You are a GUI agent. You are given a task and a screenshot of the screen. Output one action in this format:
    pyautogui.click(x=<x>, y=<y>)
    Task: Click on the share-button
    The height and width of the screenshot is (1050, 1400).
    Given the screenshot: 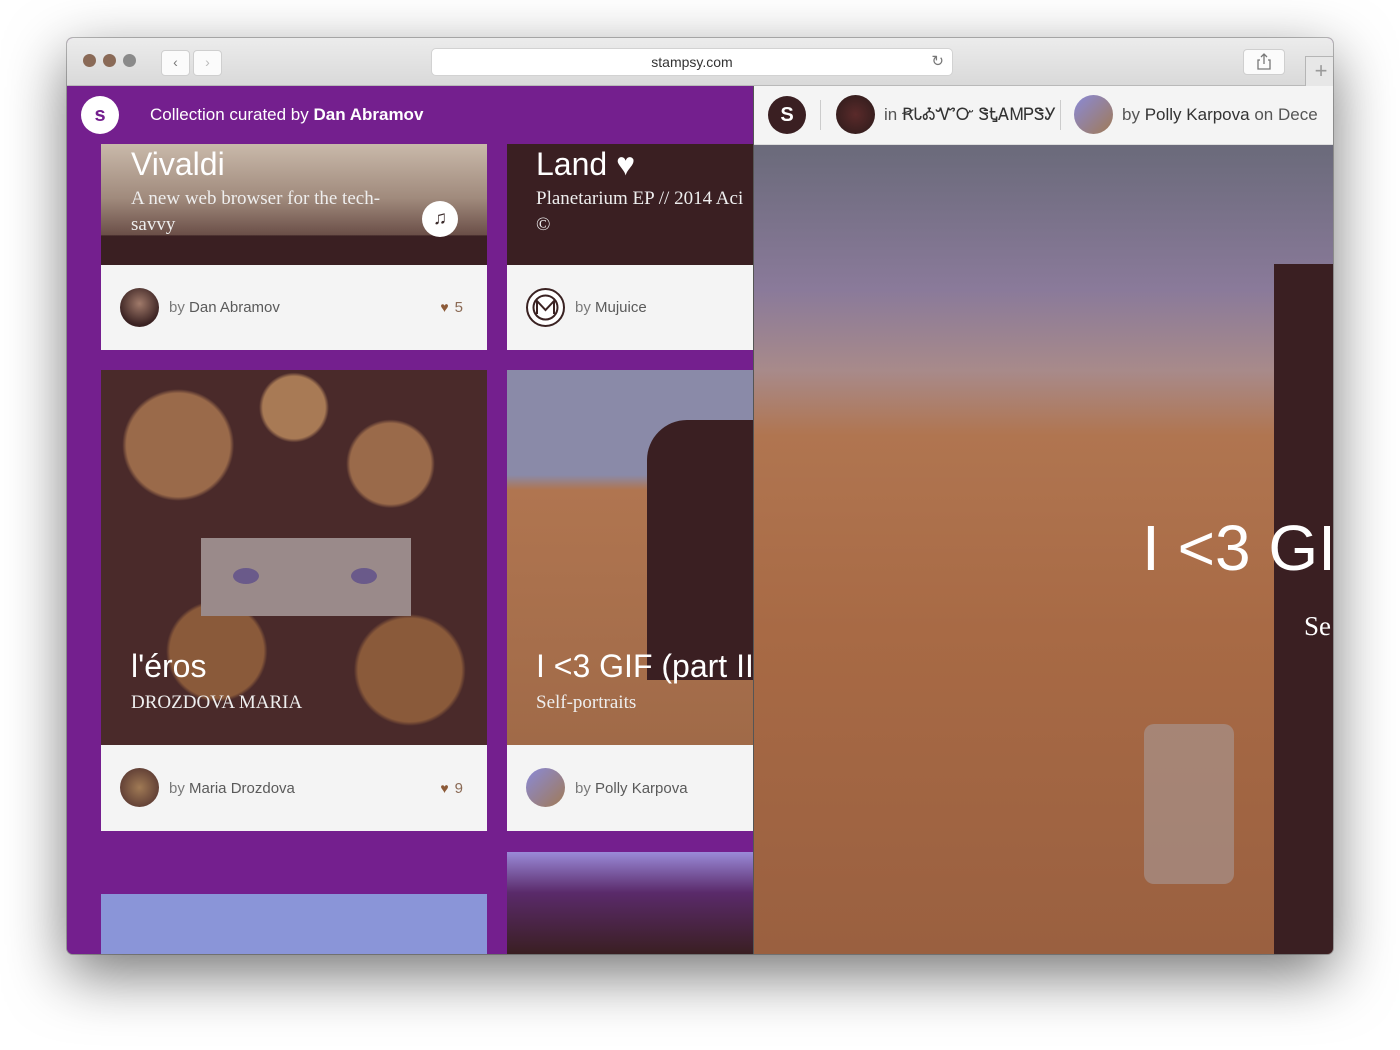 What is the action you would take?
    pyautogui.click(x=1264, y=62)
    